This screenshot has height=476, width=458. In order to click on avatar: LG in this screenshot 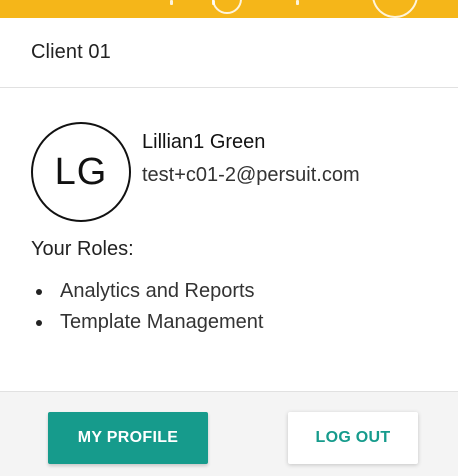, I will do `click(81, 172)`.